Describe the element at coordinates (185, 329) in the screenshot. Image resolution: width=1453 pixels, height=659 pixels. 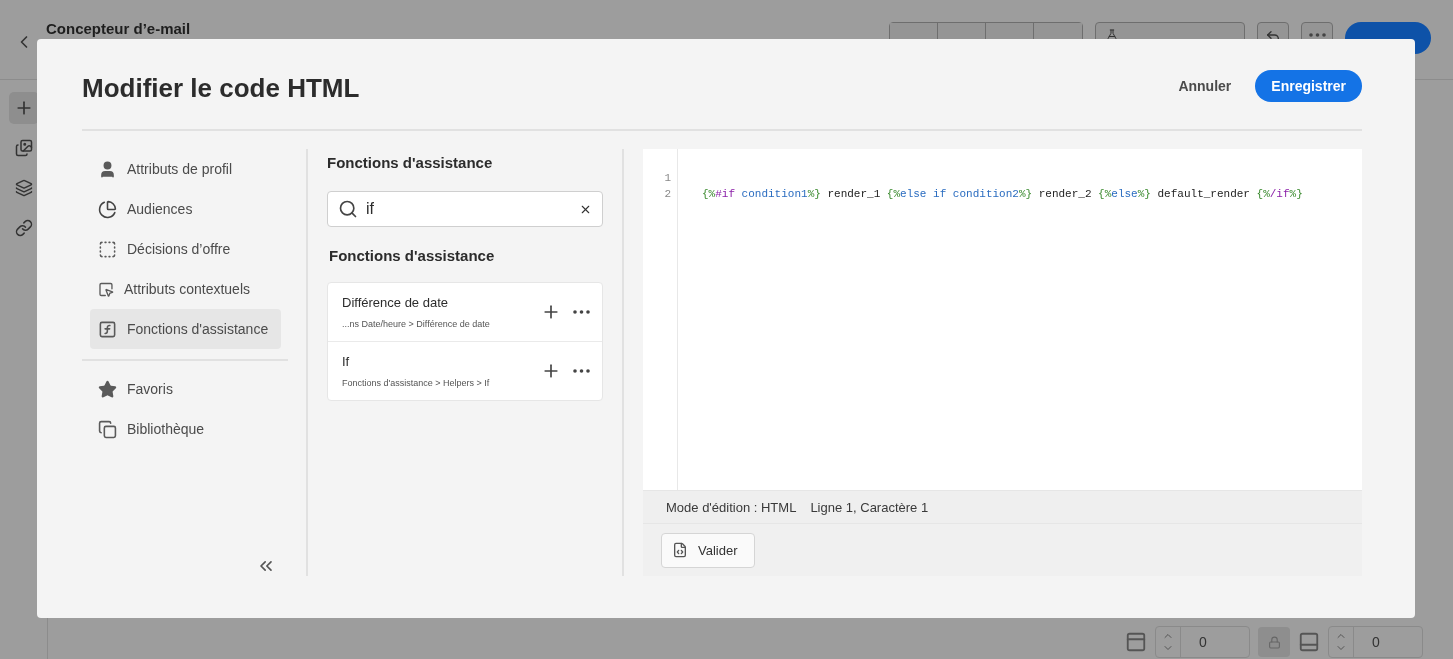
I see `nav-item: Fonctions d'assistance` at that location.